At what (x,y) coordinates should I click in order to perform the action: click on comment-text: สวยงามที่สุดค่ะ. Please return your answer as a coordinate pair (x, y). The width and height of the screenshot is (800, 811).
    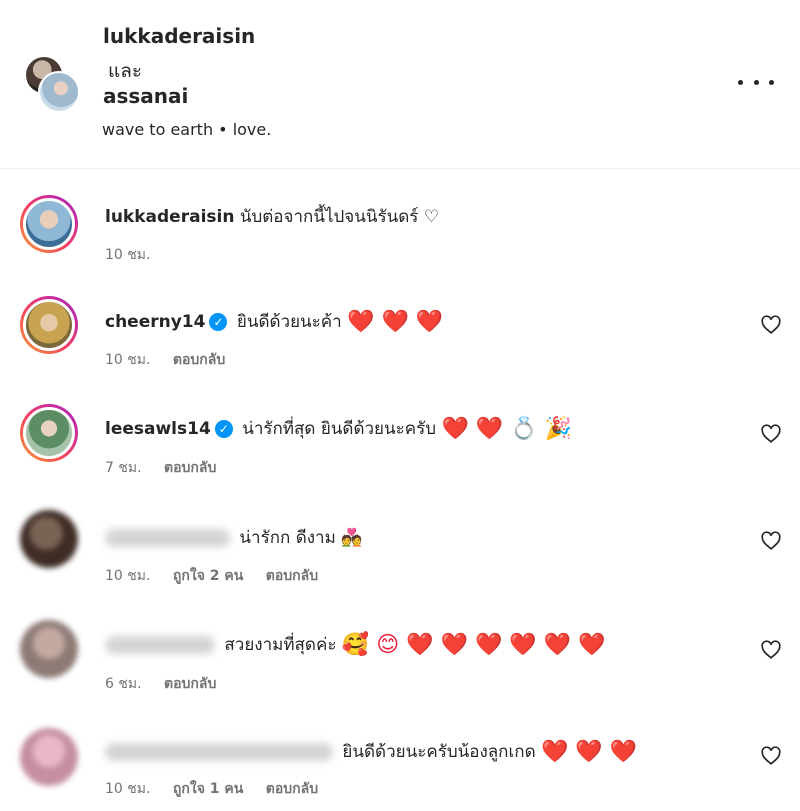
    Looking at the image, I should click on (280, 645).